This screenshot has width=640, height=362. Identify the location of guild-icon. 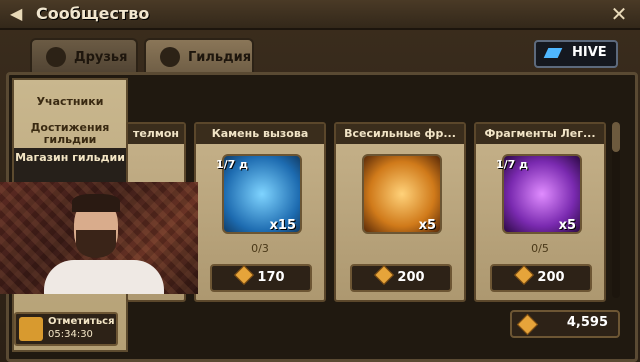
(170, 57).